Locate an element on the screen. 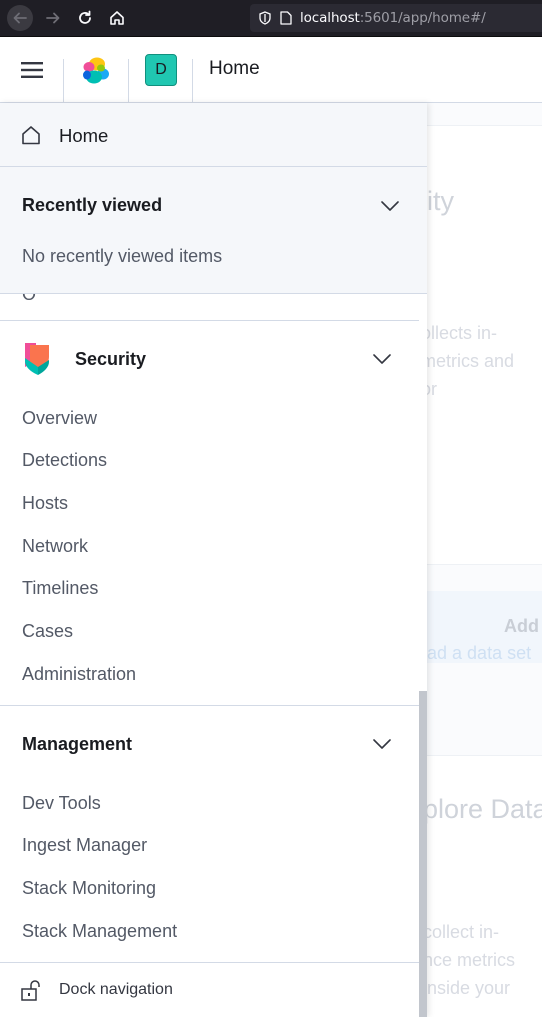  dock-navigation-button: Dock navigation is located at coordinates (209, 989).